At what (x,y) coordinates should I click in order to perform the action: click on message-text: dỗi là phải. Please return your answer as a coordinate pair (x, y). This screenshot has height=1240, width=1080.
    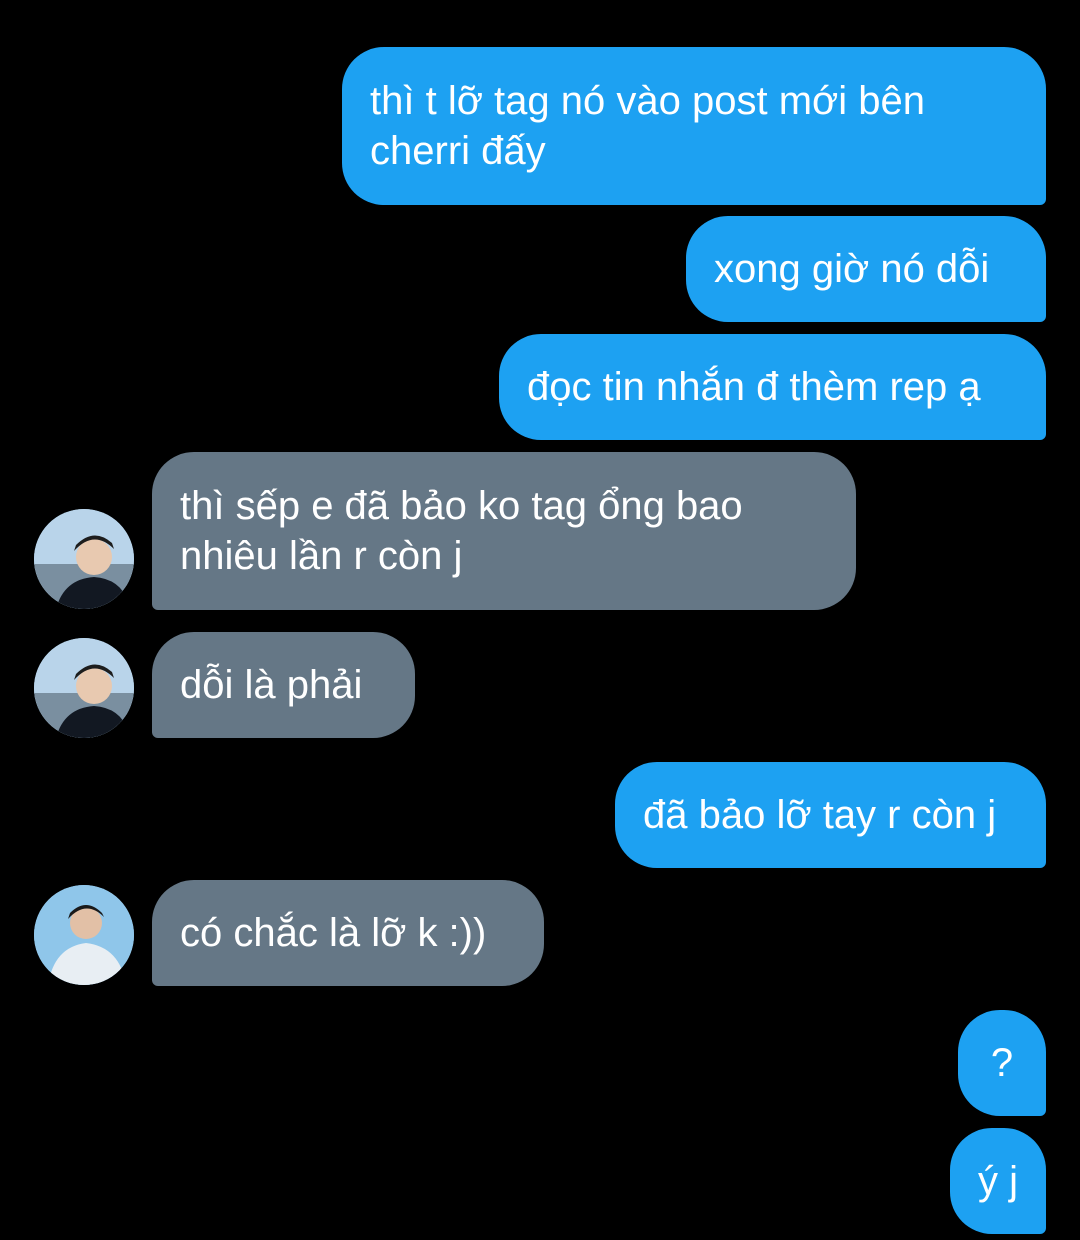
    Looking at the image, I should click on (271, 685).